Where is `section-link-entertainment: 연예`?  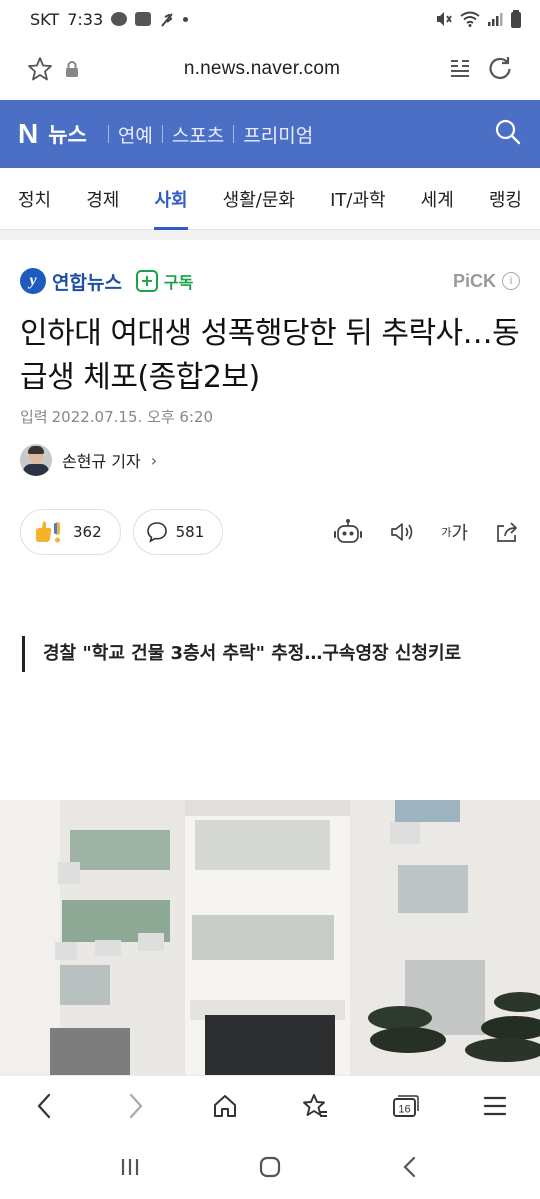
section-link-entertainment: 연예 is located at coordinates (135, 134).